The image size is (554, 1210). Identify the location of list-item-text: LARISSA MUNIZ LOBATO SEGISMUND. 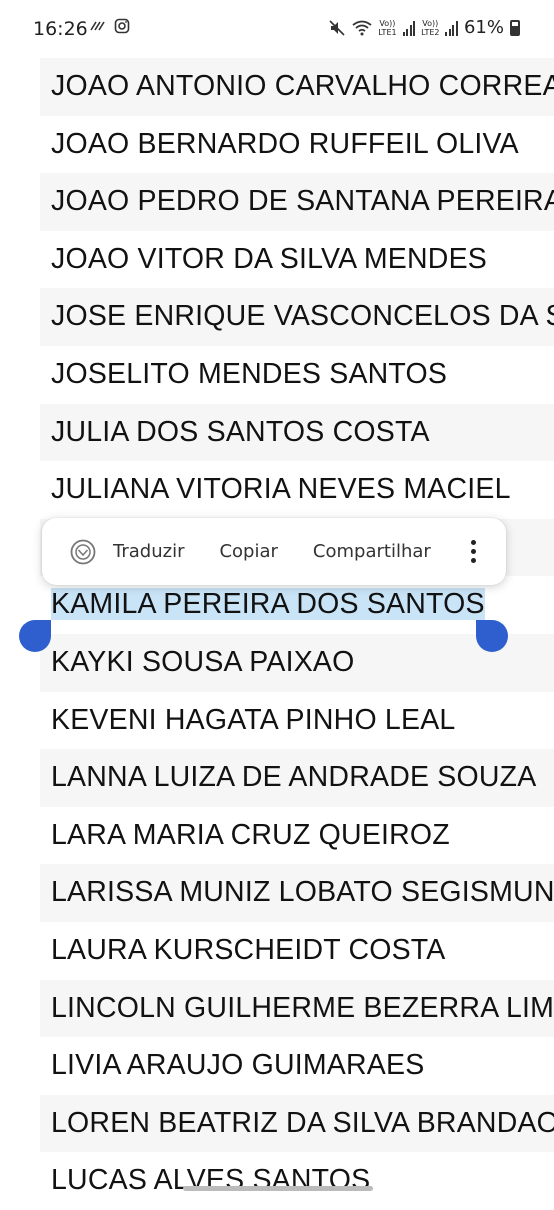
(302, 892).